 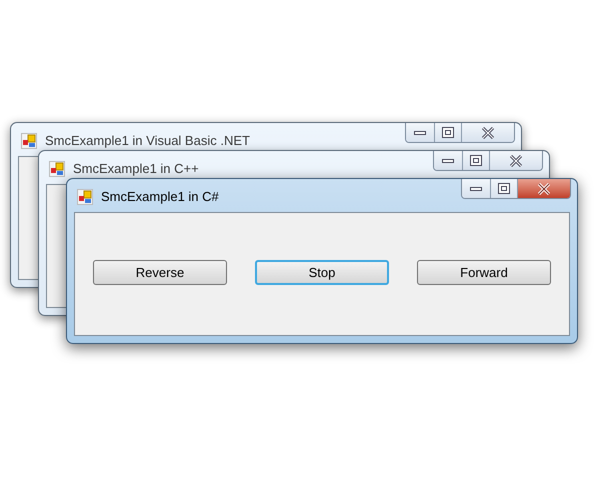 What do you see at coordinates (147, 141) in the screenshot?
I see `window-title: SmcExample1 in Visual Basic .NET` at bounding box center [147, 141].